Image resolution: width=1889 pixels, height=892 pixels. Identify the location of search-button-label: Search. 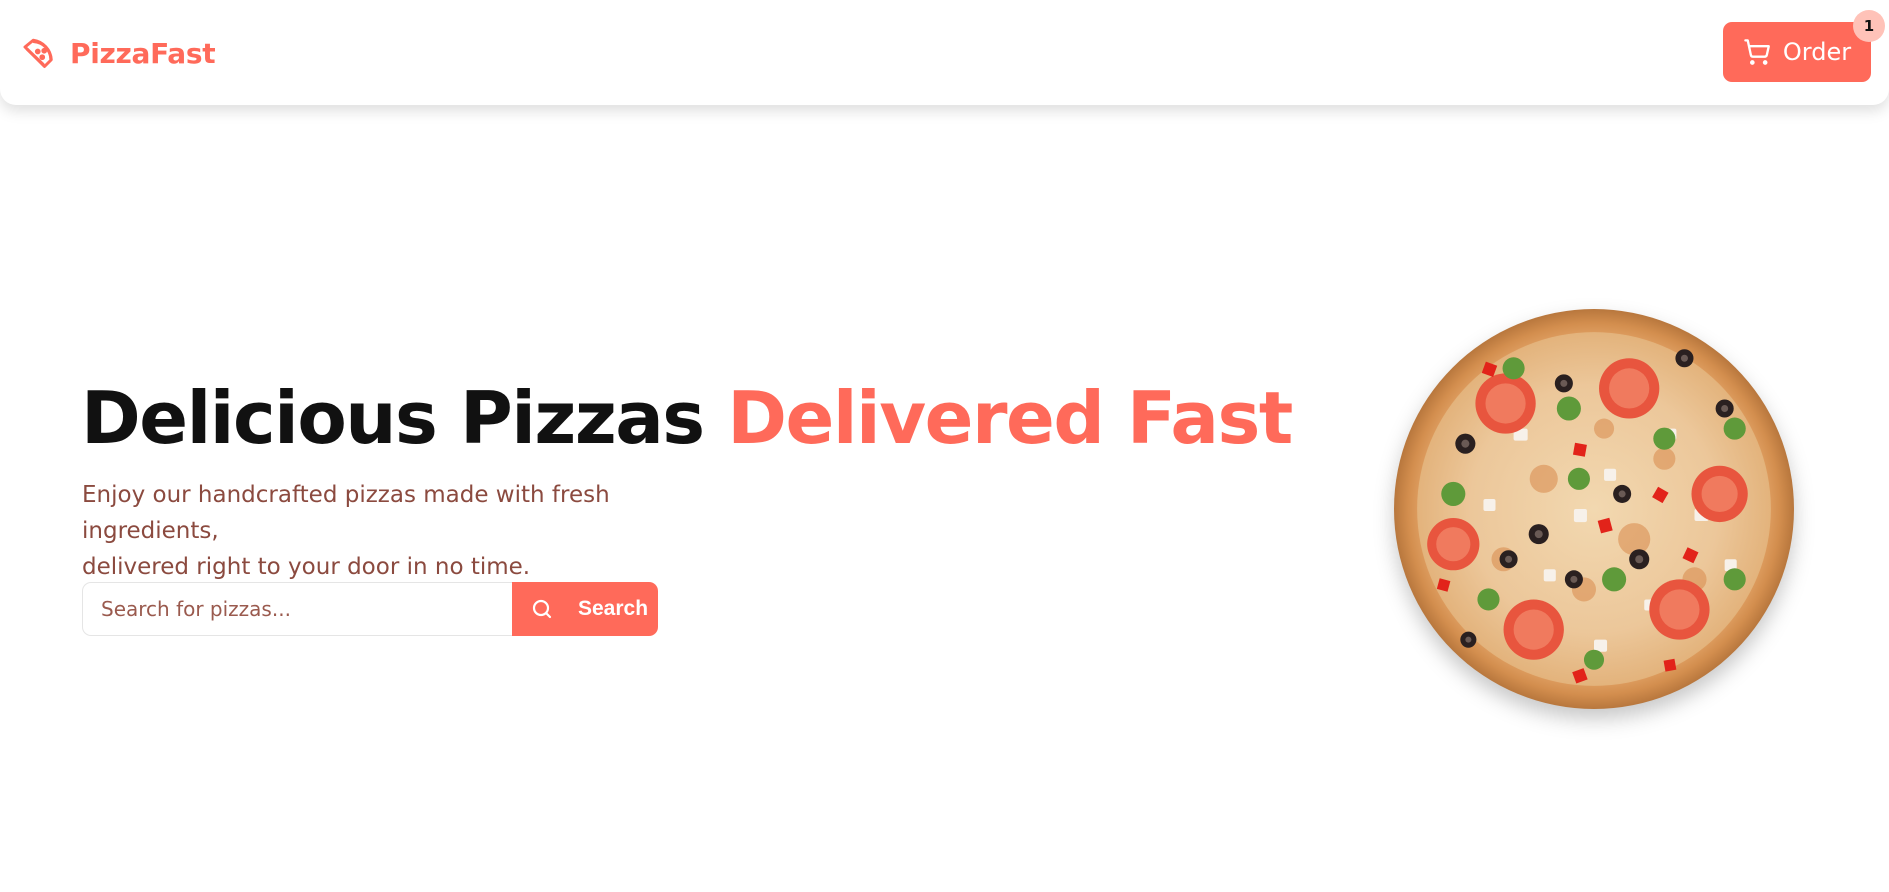
(613, 608).